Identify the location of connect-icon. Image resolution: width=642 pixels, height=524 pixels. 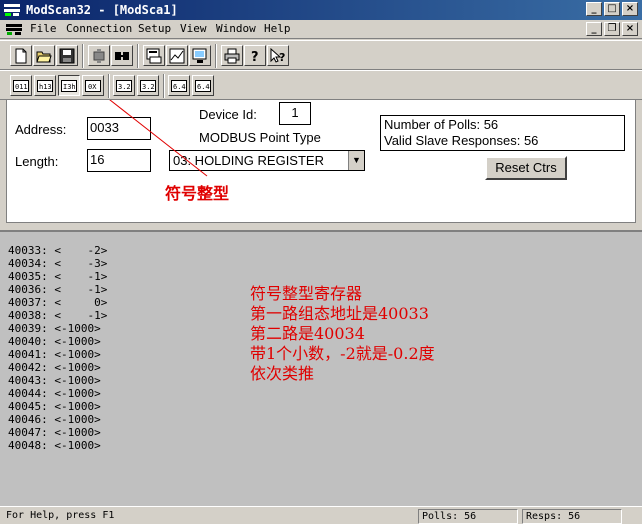
(99, 55).